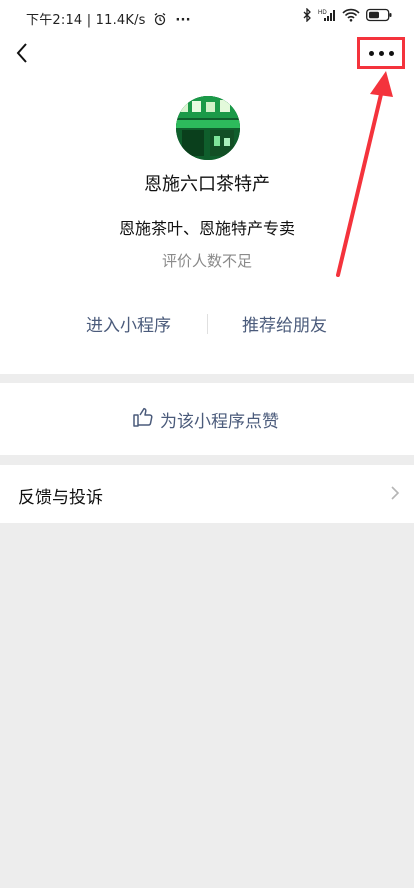  I want to click on nav-bar, so click(207, 54).